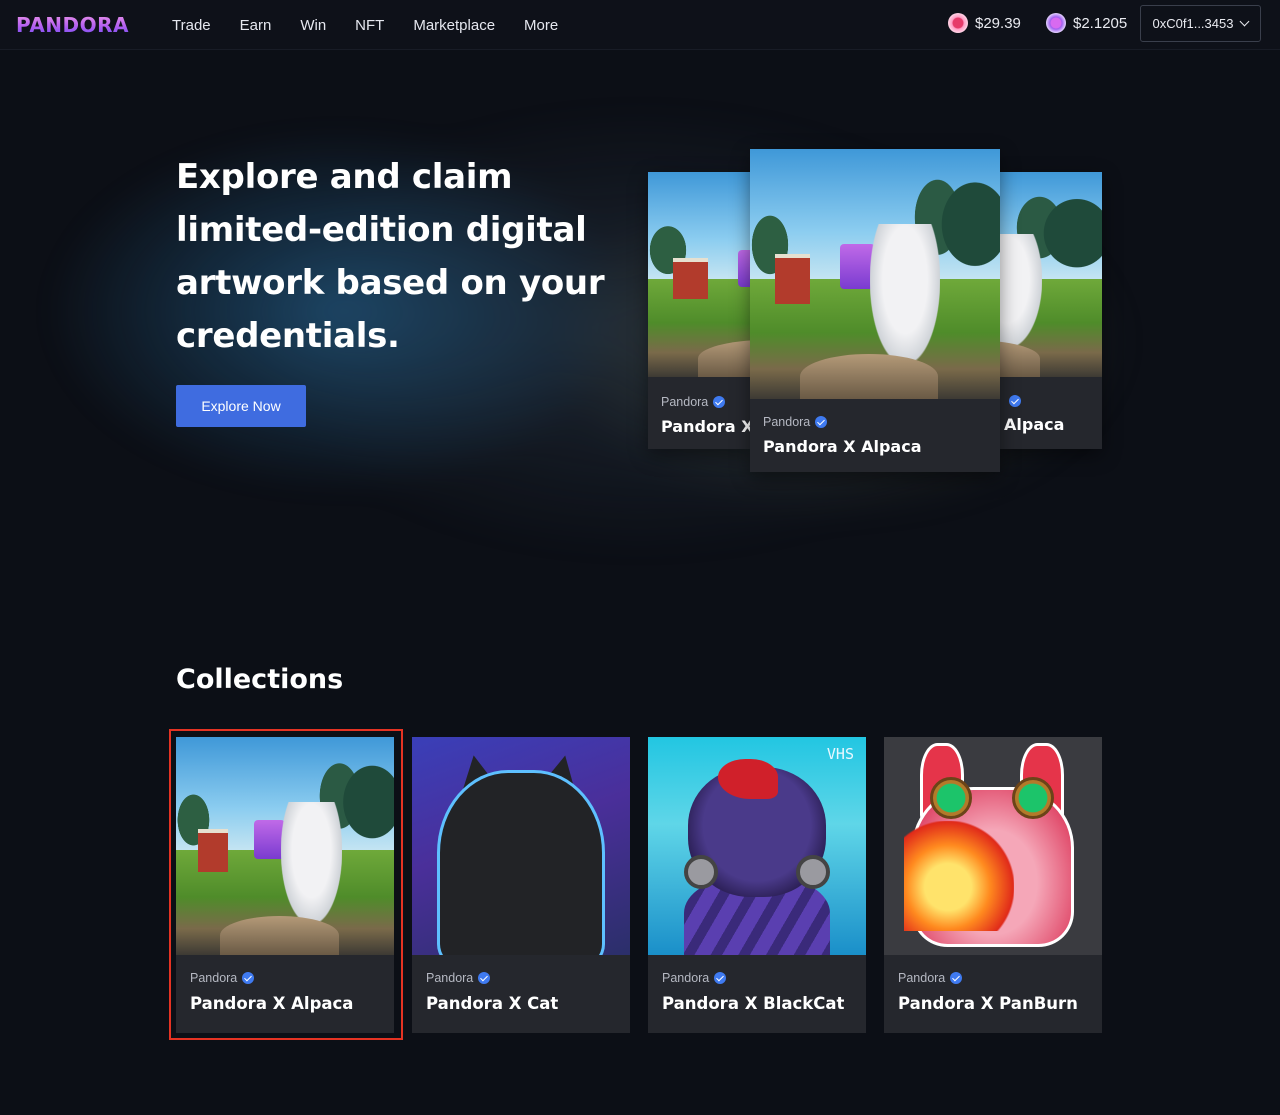 The width and height of the screenshot is (1280, 1115). I want to click on pan-token-price: $2.1205, so click(1086, 23).